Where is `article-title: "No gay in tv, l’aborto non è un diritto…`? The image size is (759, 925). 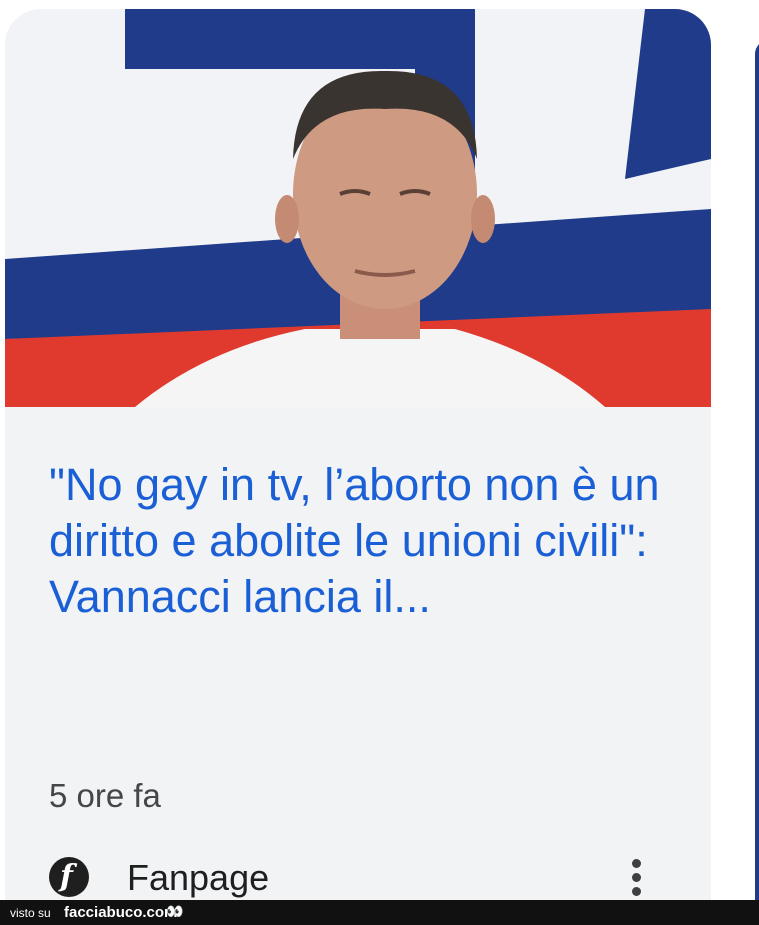
article-title: "No gay in tv, l’aborto non è un diritto… is located at coordinates (359, 541).